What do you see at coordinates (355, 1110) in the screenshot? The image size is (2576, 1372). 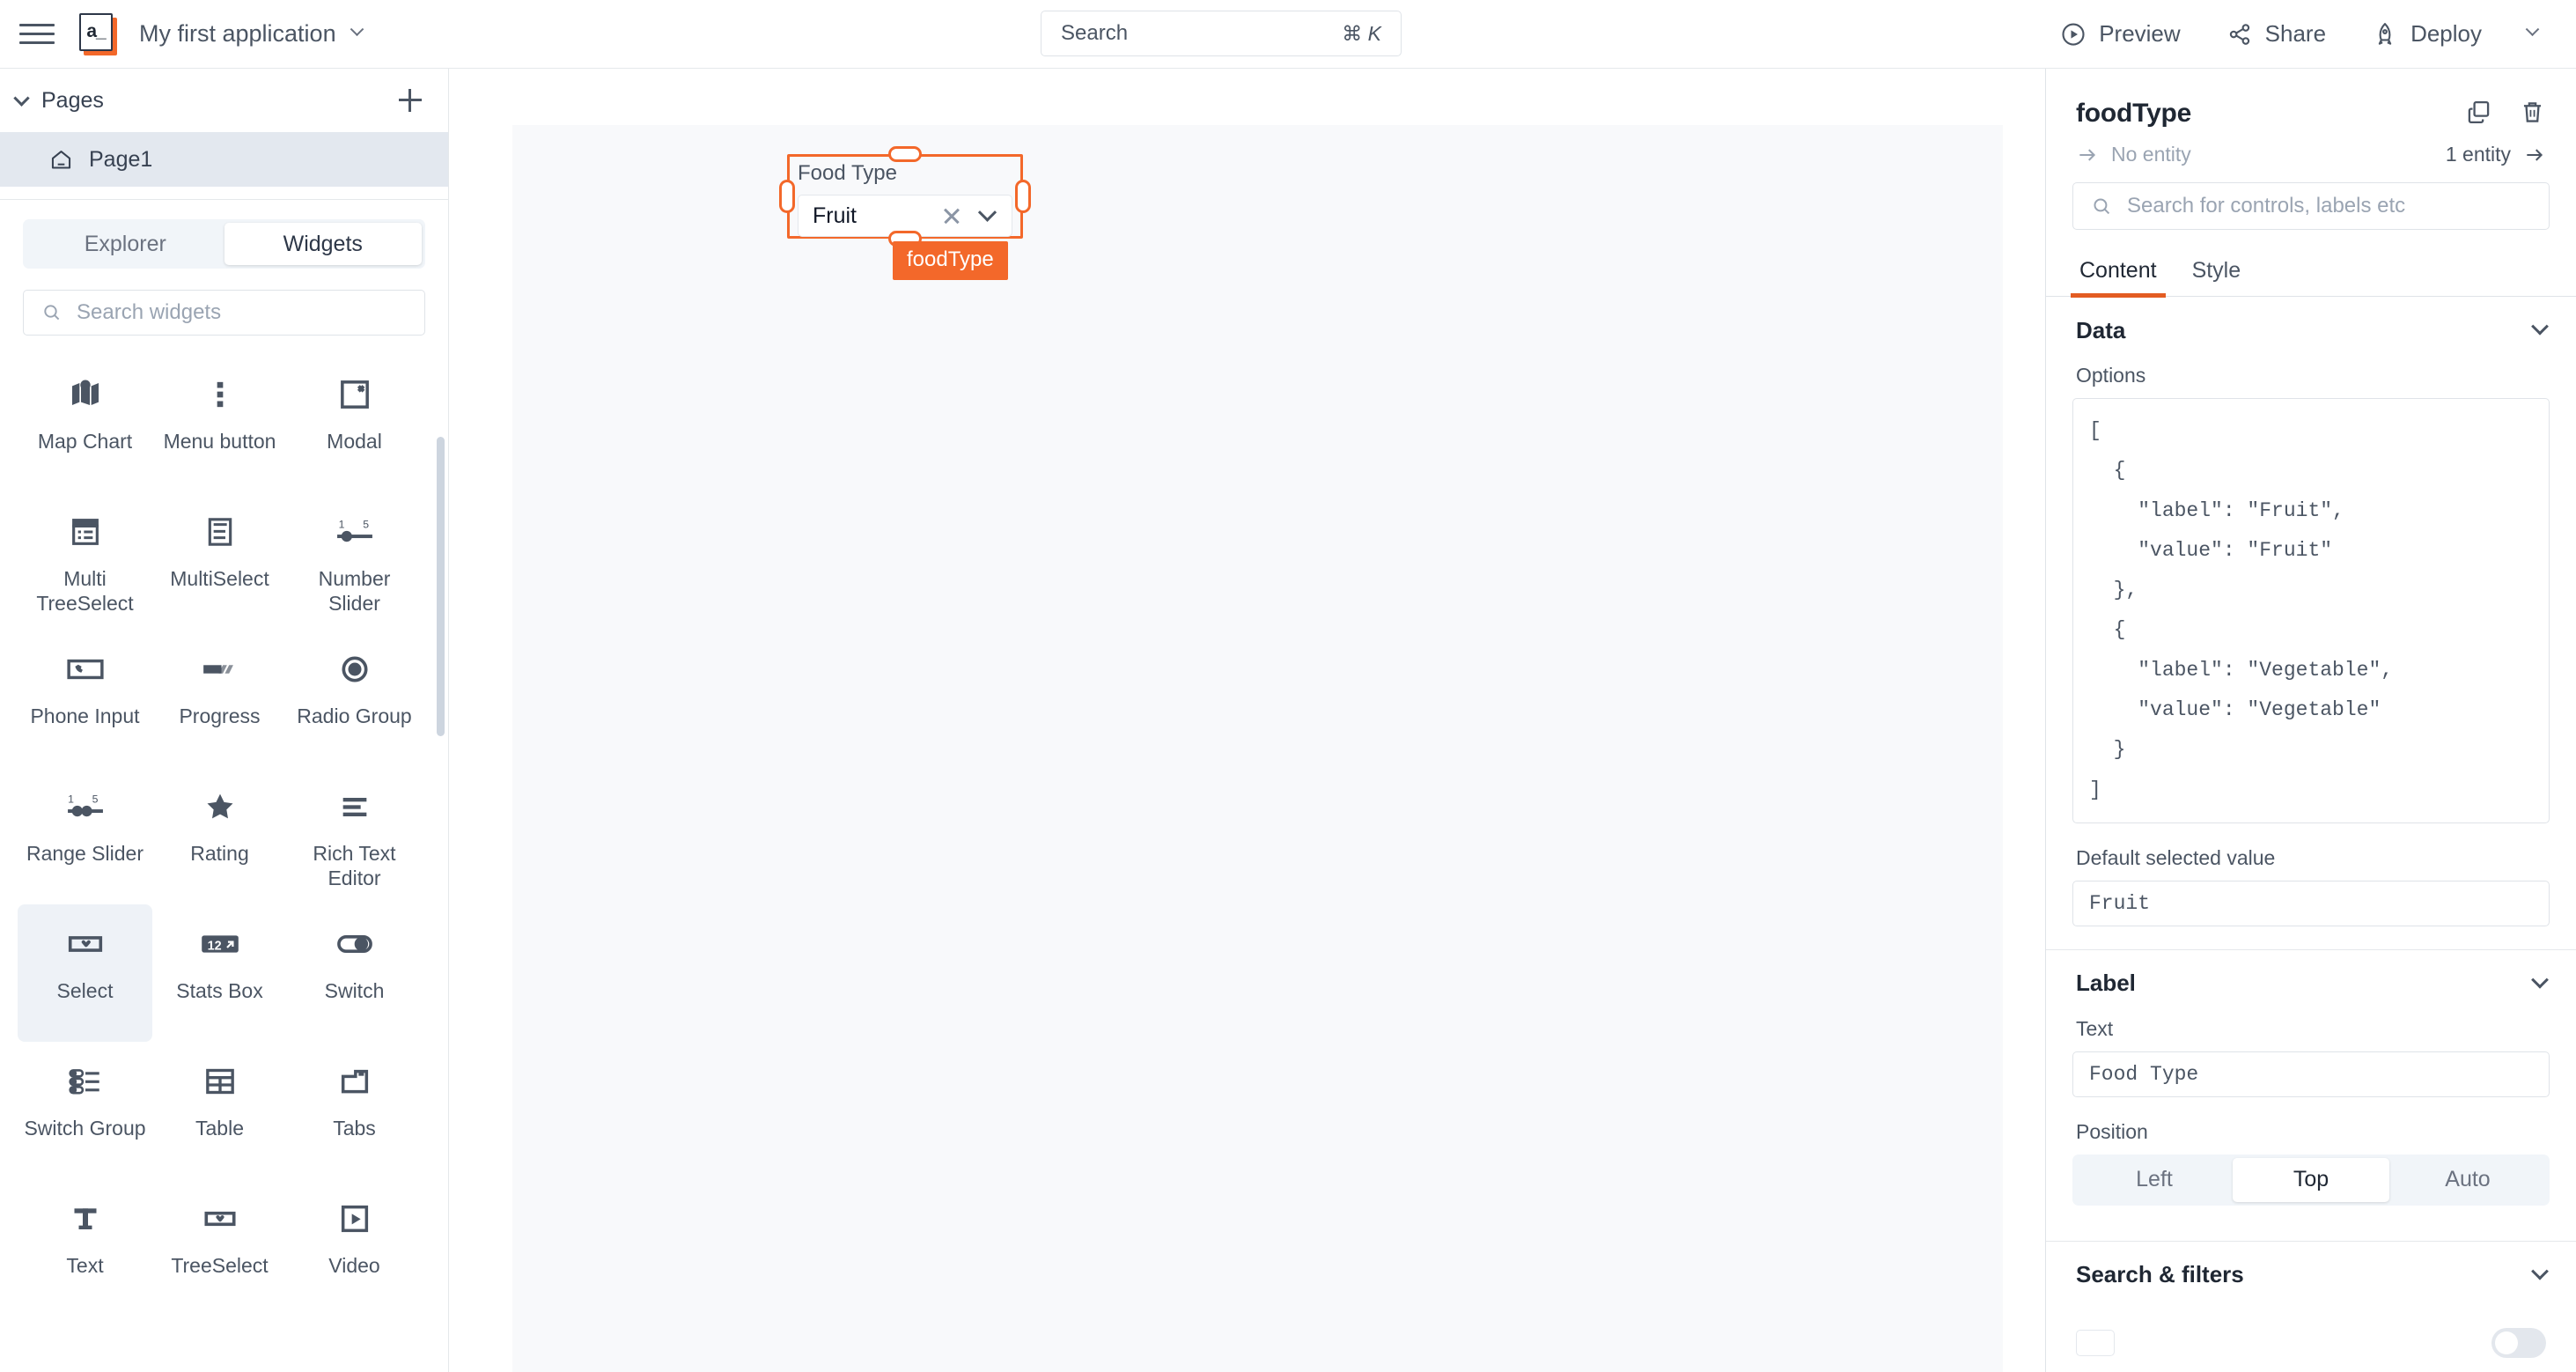 I see `widget-card-tabs: Tabs` at bounding box center [355, 1110].